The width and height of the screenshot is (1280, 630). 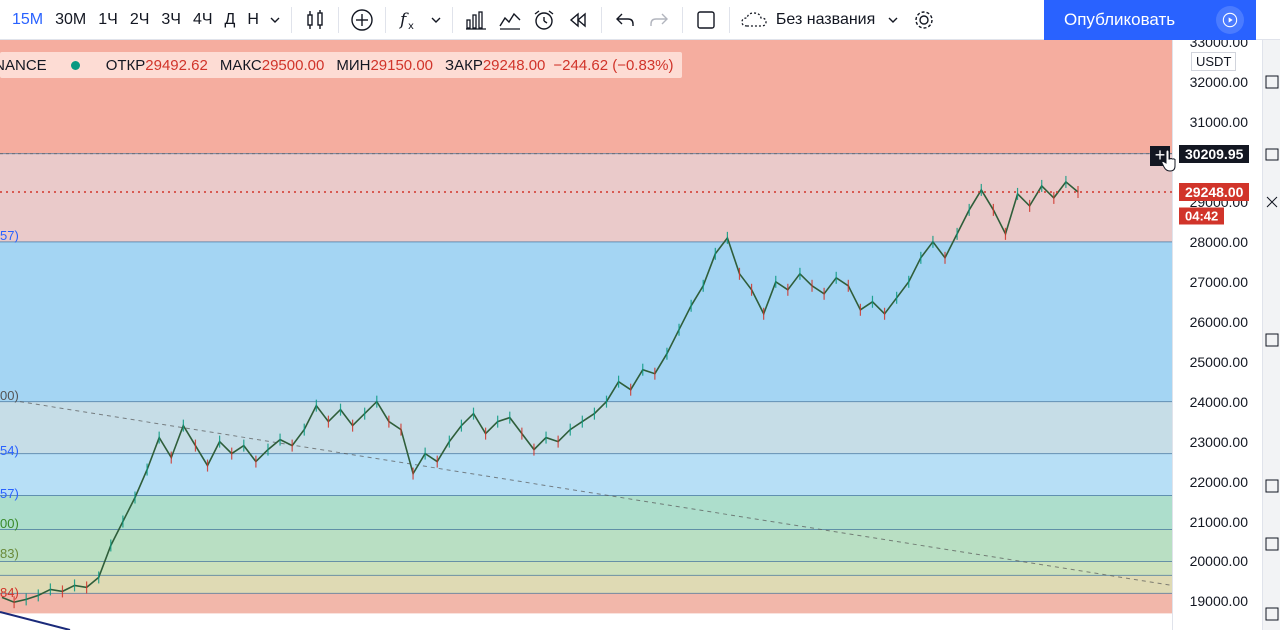 What do you see at coordinates (1272, 202) in the screenshot?
I see `tool-icon` at bounding box center [1272, 202].